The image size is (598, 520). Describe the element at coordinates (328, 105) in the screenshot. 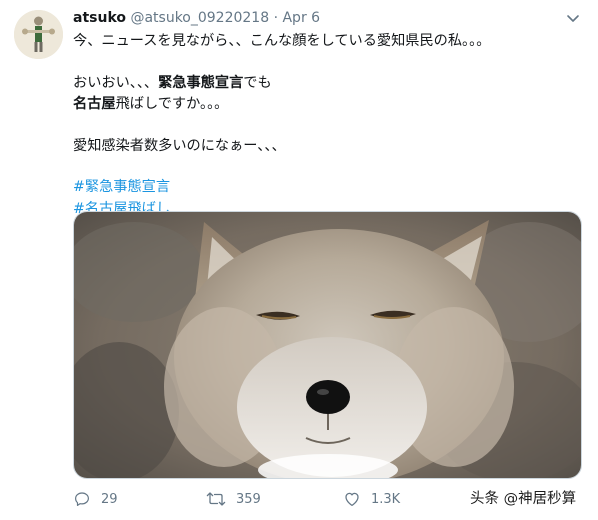

I see `tweet-line: 名古屋飛ばしですか。。。` at that location.